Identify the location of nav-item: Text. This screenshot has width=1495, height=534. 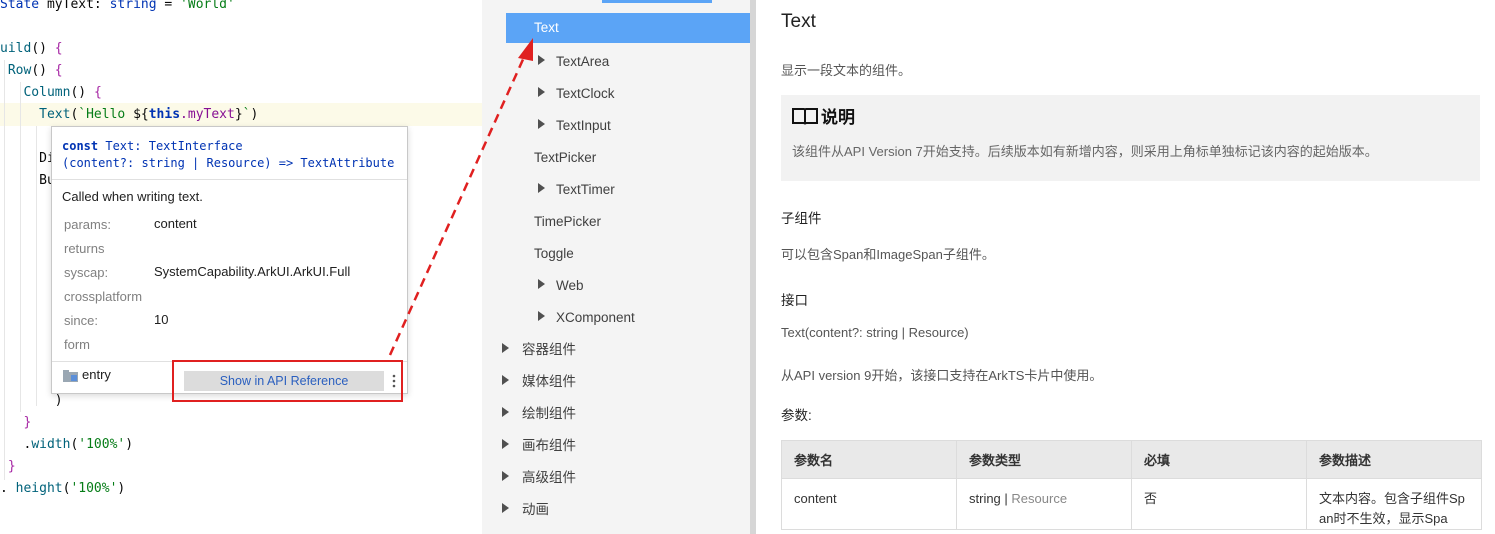
(628, 28).